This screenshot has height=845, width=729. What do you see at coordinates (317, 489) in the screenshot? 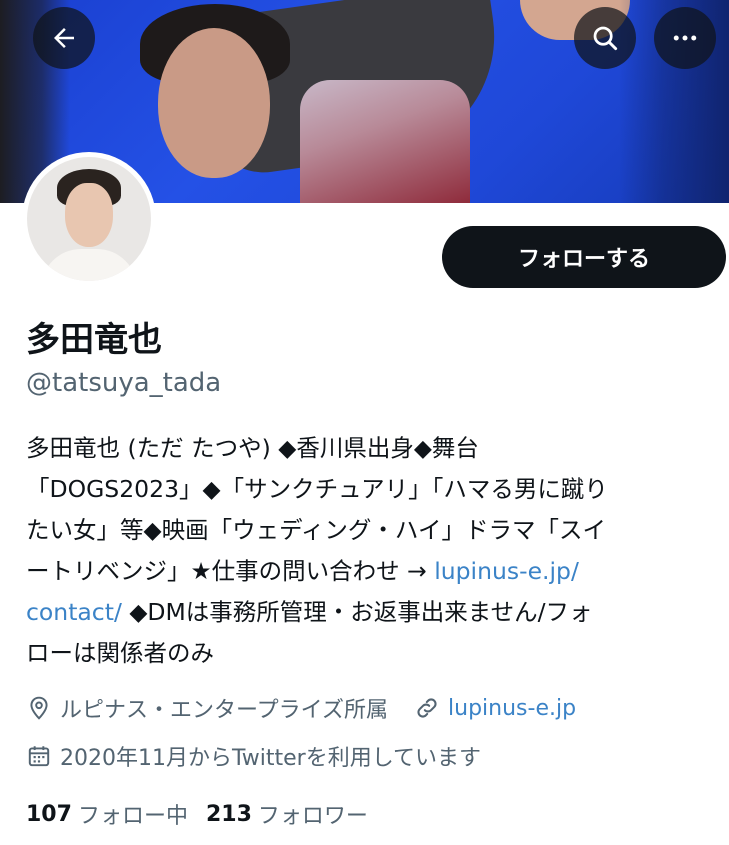
I see `bio-line: 「DOGS2023」◆「サンクチュアリ」「ハマる男に蹴り` at bounding box center [317, 489].